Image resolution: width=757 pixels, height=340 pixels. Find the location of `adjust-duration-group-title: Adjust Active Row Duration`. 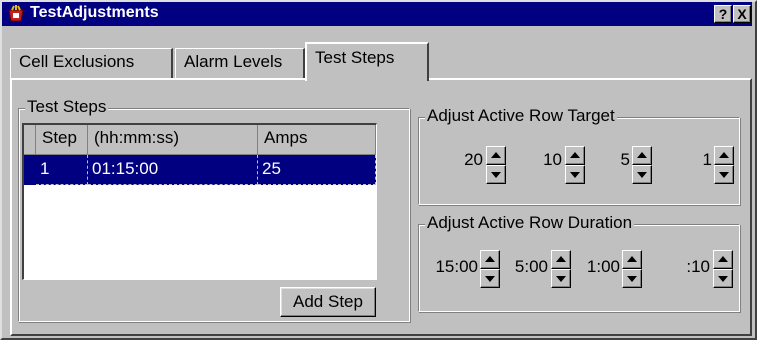

adjust-duration-group-title: Adjust Active Row Duration is located at coordinates (530, 223).